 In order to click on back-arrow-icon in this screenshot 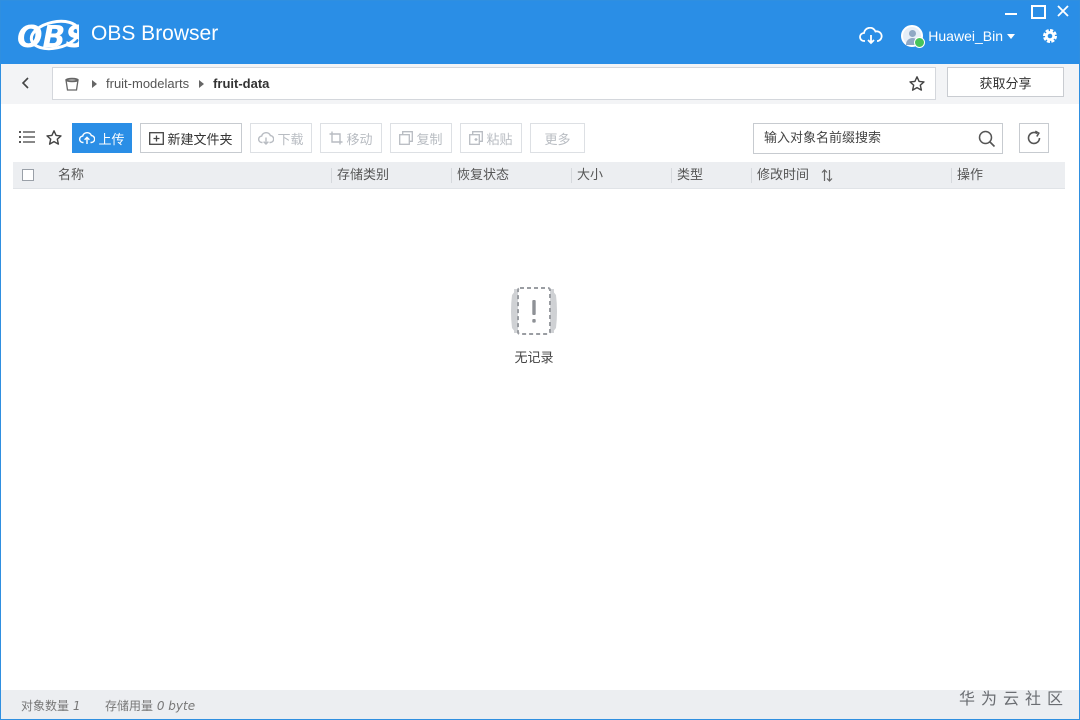, I will do `click(25, 83)`.